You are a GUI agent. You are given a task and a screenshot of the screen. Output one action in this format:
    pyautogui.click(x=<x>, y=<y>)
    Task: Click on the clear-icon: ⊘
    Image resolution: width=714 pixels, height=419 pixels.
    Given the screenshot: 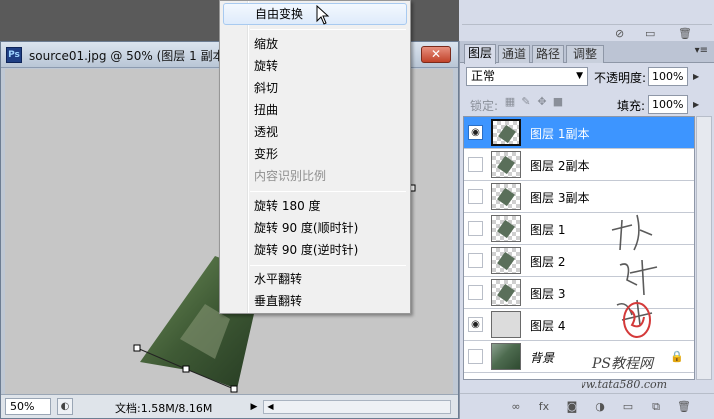 What is the action you would take?
    pyautogui.click(x=619, y=33)
    